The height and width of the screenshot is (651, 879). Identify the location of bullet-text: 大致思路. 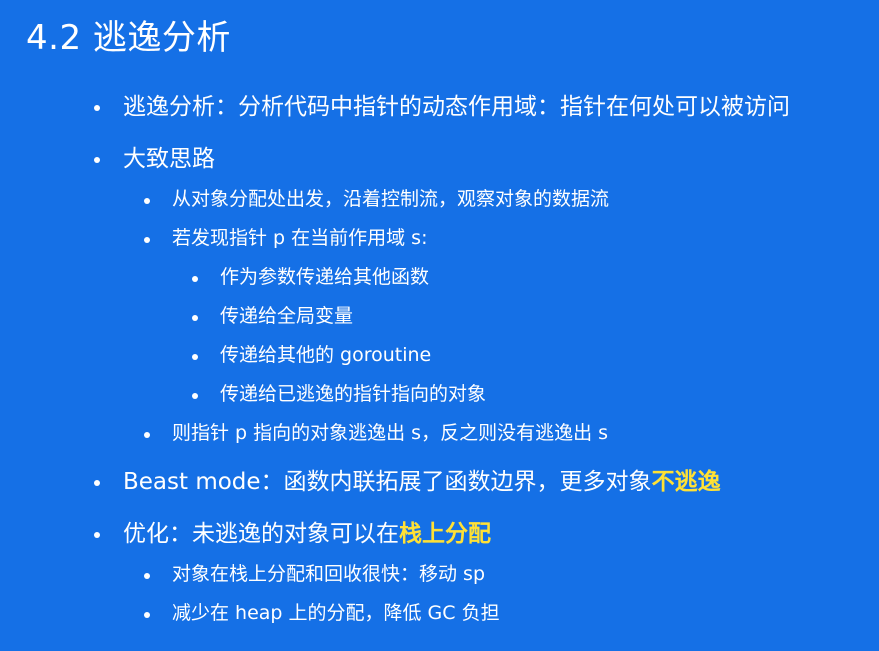
(169, 159).